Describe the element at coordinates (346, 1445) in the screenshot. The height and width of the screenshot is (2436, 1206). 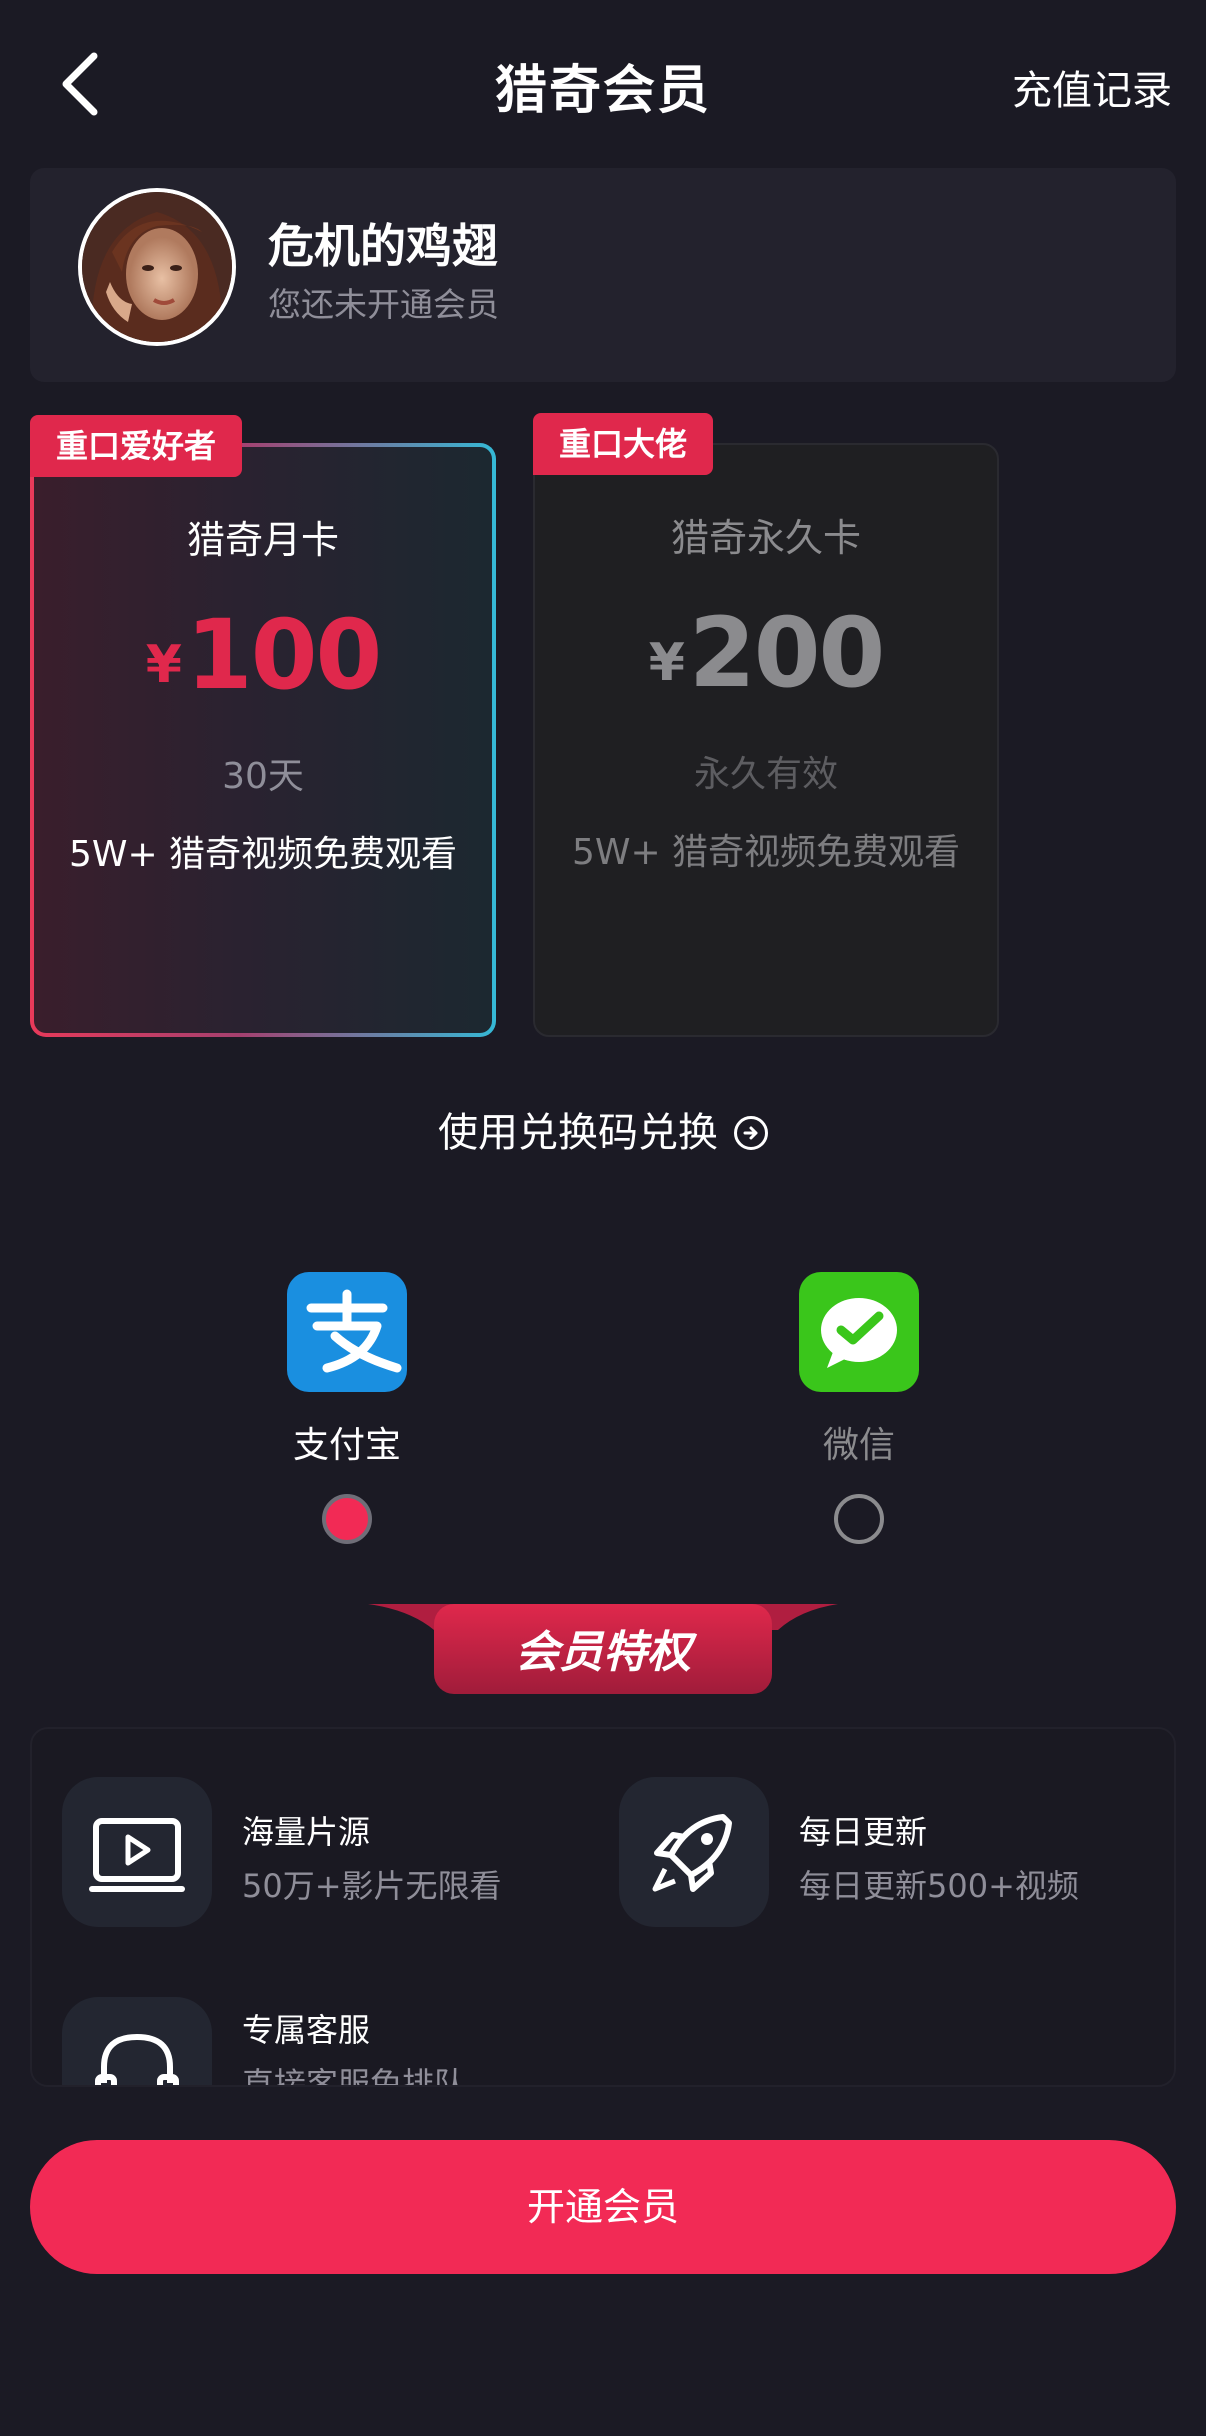
I see `payment-label: 支付宝` at that location.